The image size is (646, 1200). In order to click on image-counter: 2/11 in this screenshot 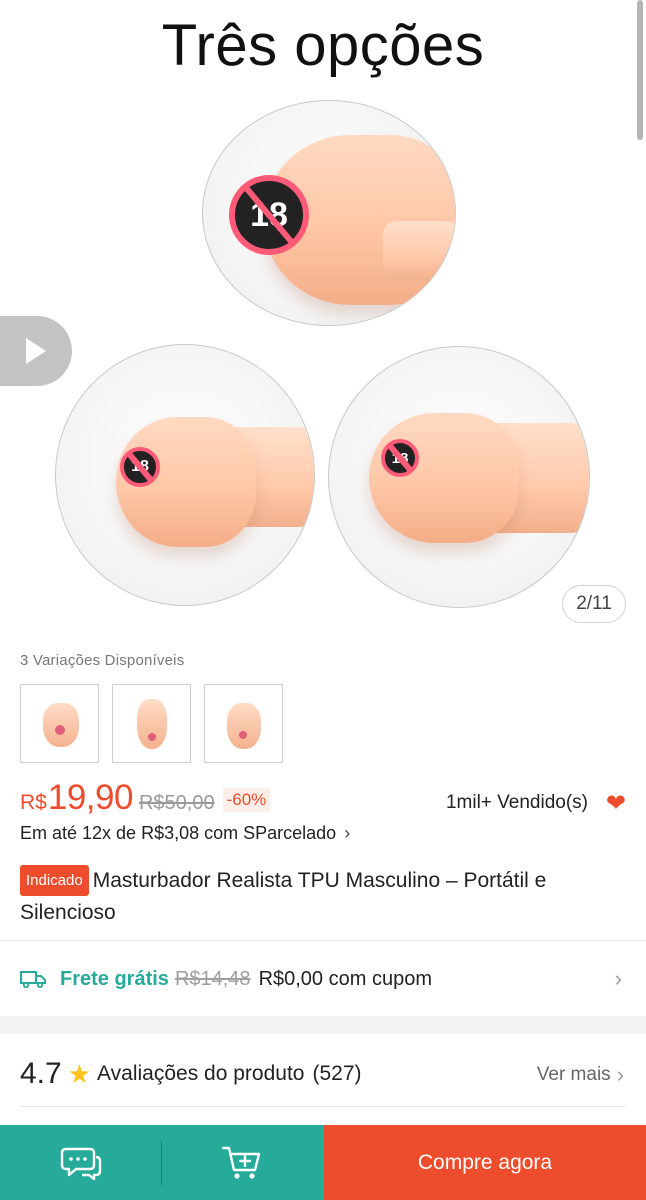, I will do `click(594, 604)`.